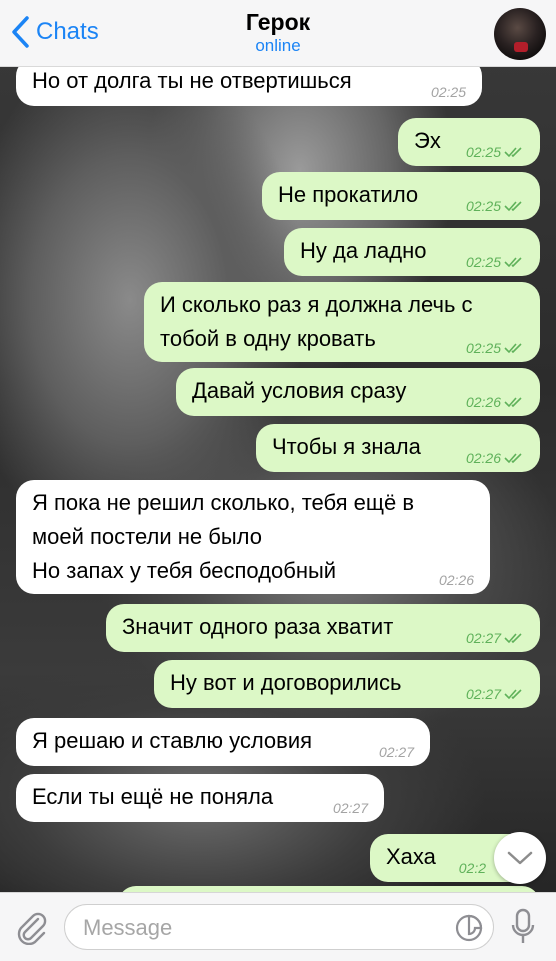 This screenshot has height=961, width=556. I want to click on message-text: Я решаю и ставлю условия, so click(172, 740).